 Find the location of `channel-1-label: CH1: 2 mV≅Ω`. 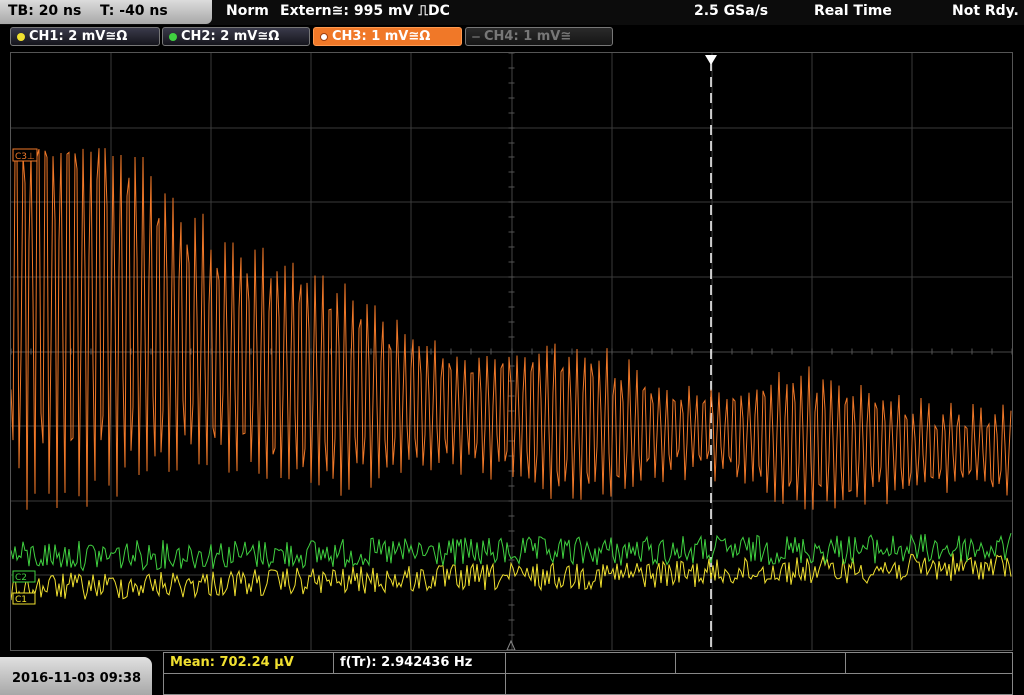

channel-1-label: CH1: 2 mV≅Ω is located at coordinates (78, 36).